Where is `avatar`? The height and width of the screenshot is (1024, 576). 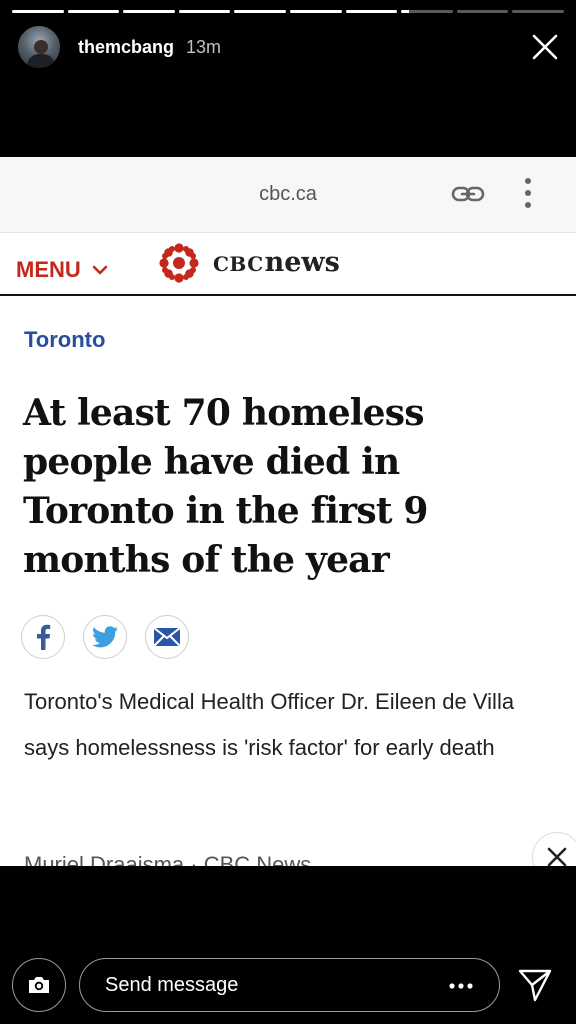
avatar is located at coordinates (39, 47).